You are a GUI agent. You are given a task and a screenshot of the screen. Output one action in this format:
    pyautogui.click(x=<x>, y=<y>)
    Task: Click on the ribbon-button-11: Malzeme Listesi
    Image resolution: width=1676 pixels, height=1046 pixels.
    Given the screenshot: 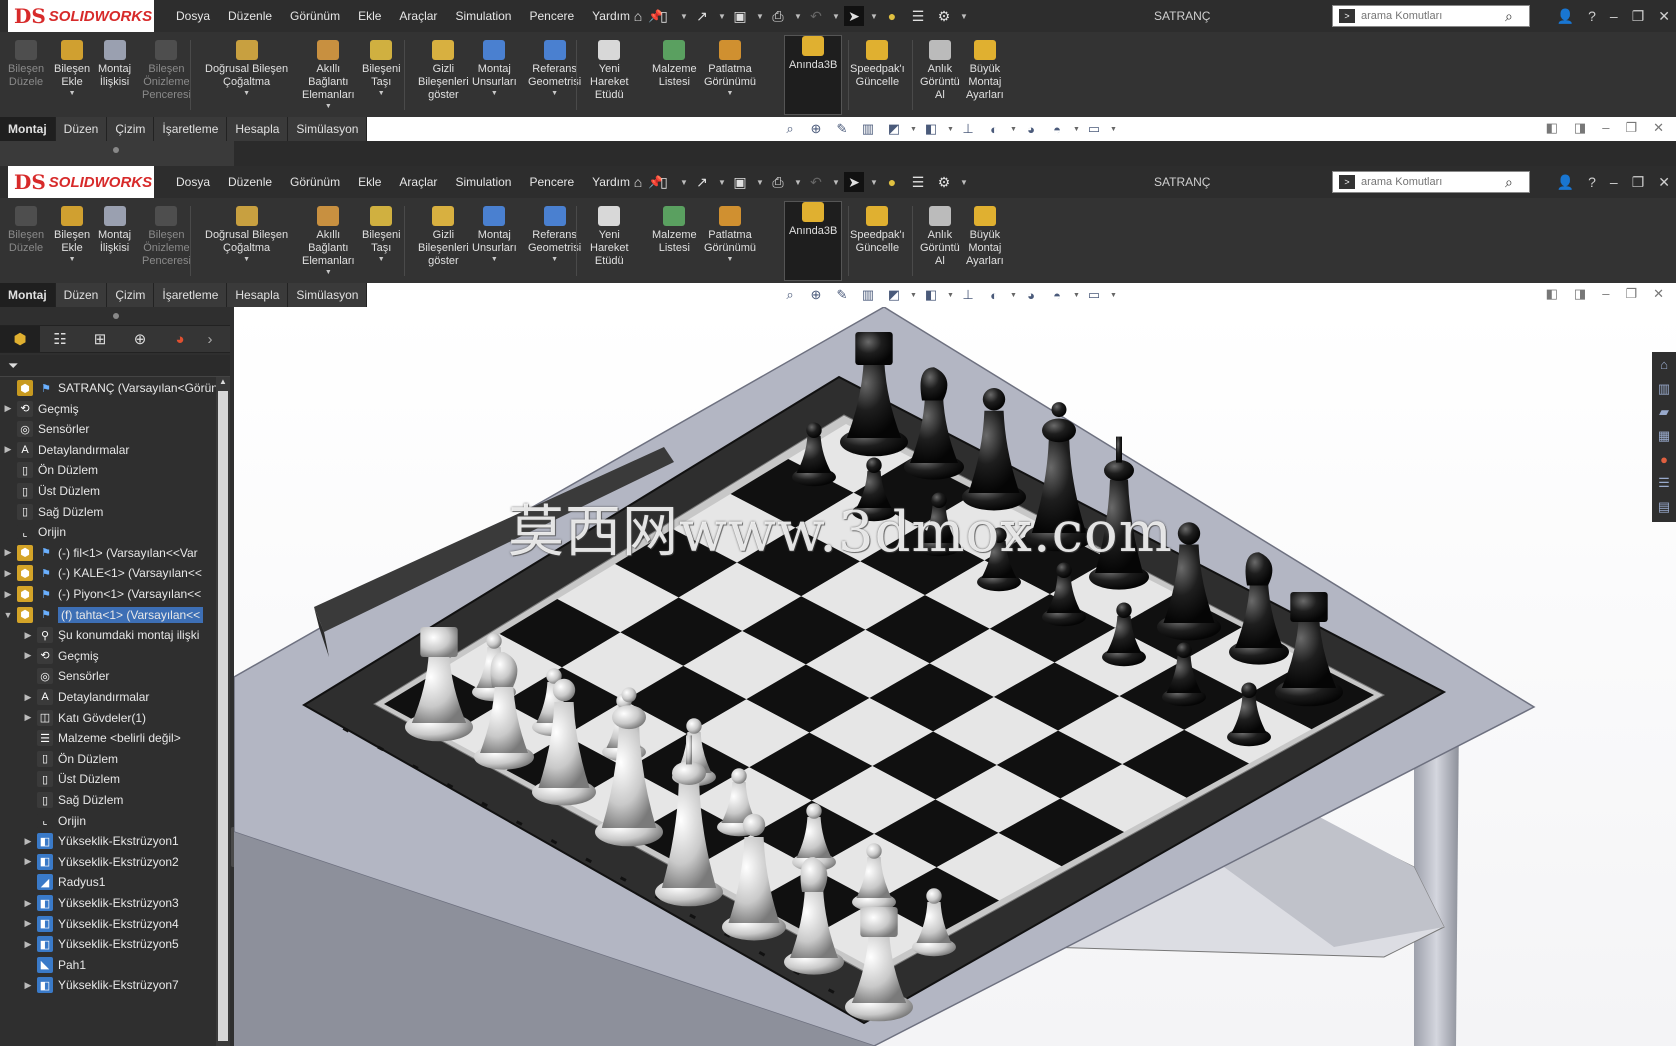 What is the action you would take?
    pyautogui.click(x=674, y=64)
    